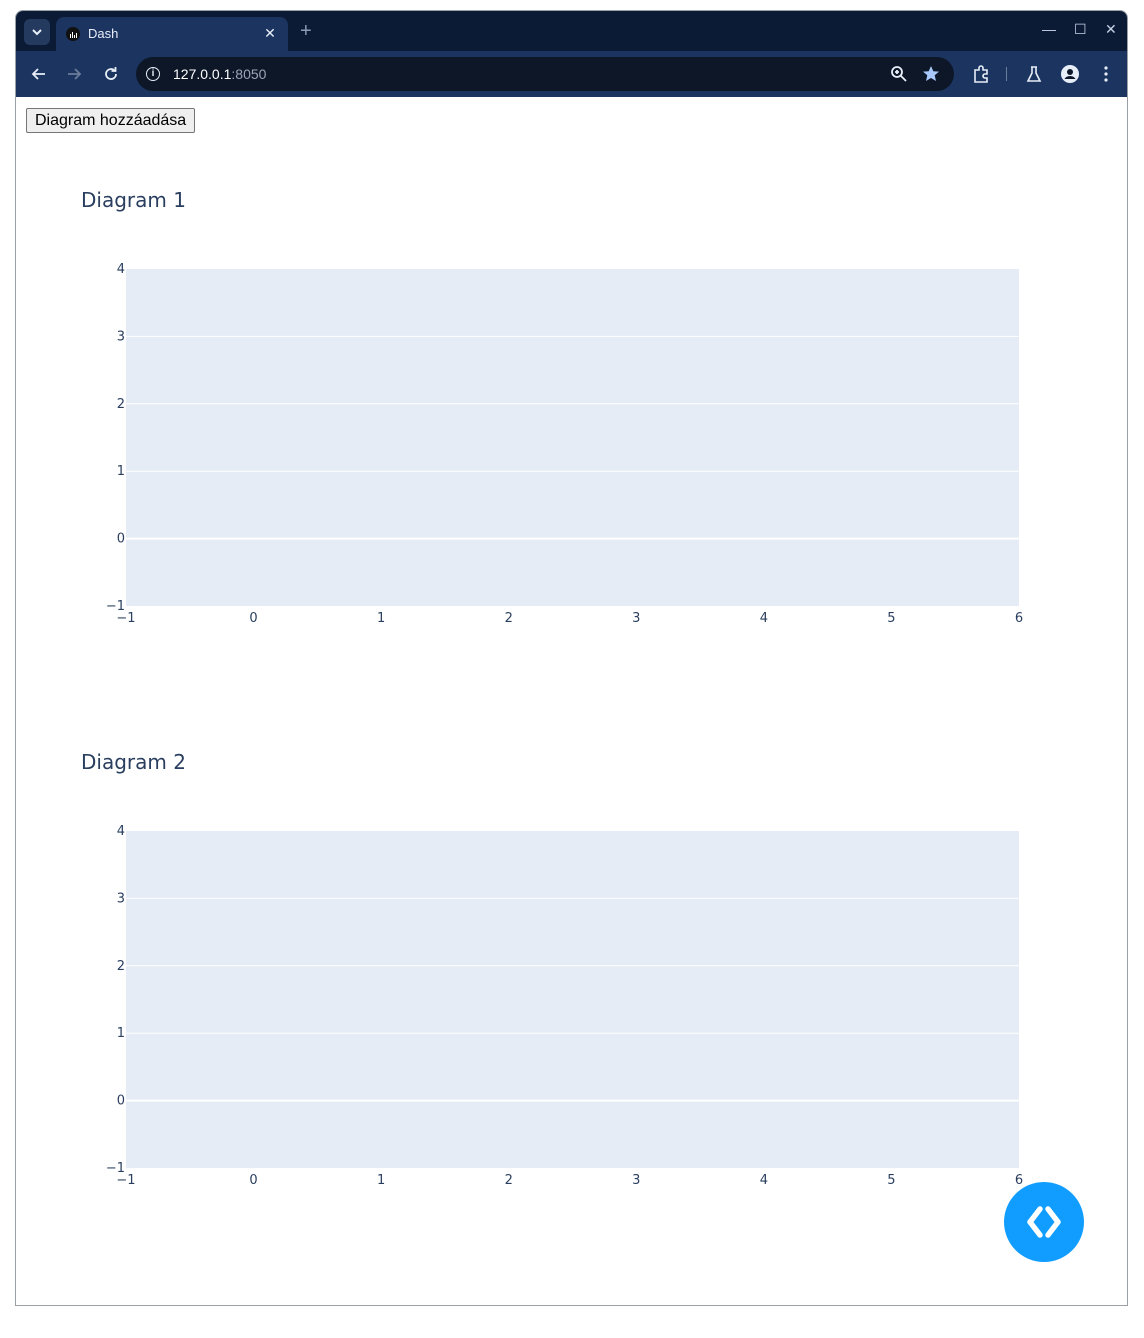  I want to click on chart-title: Diagram 2, so click(133, 762).